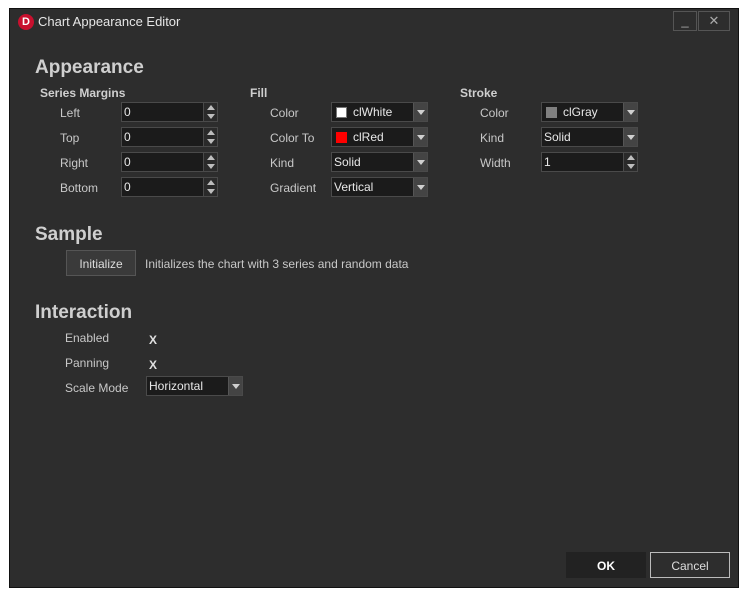 The height and width of the screenshot is (592, 747). Describe the element at coordinates (169, 187) in the screenshot. I see `margin-bottom-spinner: 0` at that location.